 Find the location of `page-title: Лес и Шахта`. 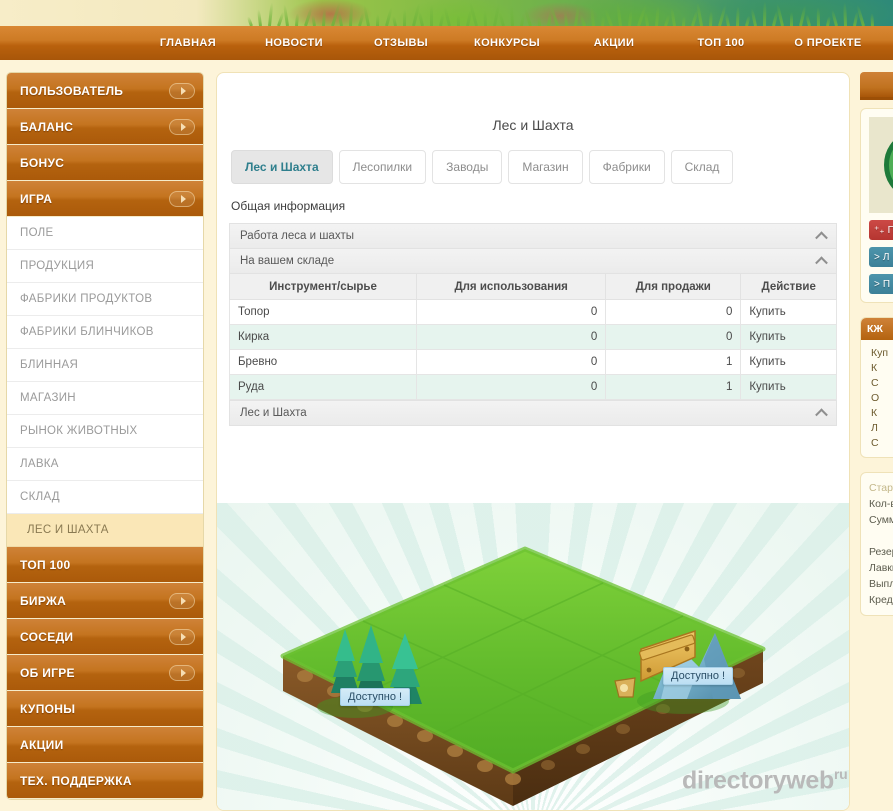

page-title: Лес и Шахта is located at coordinates (533, 125).